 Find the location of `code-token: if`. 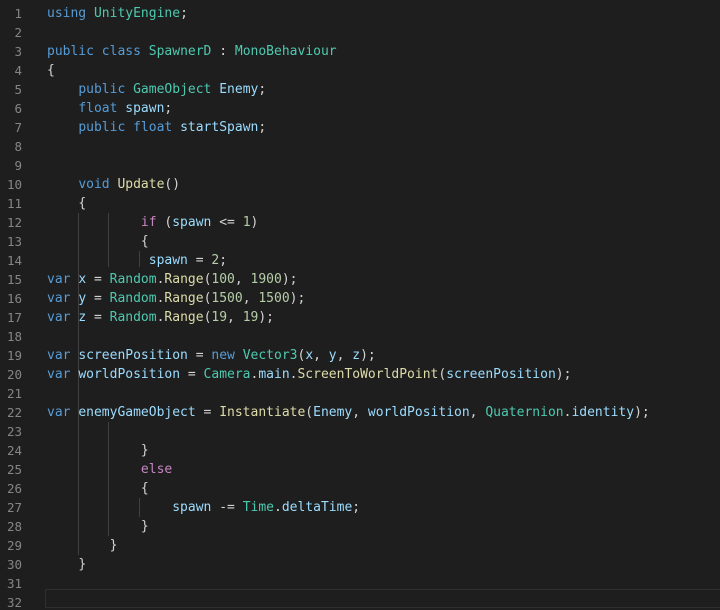

code-token: if is located at coordinates (148, 222).